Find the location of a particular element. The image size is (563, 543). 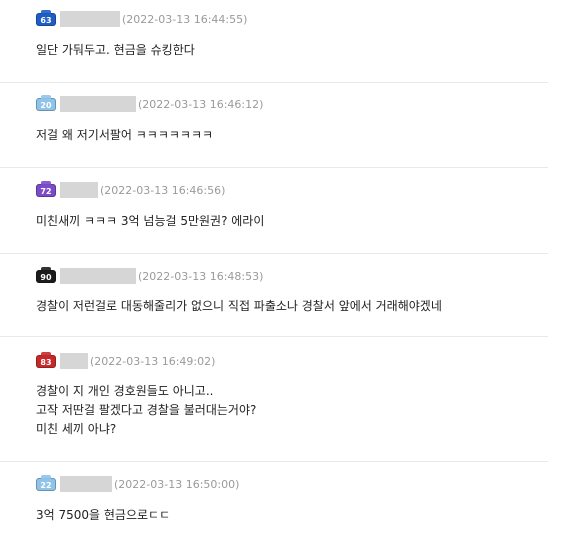

comment-meta: 83 (2022-03-13 16:49:02) is located at coordinates (126, 360).